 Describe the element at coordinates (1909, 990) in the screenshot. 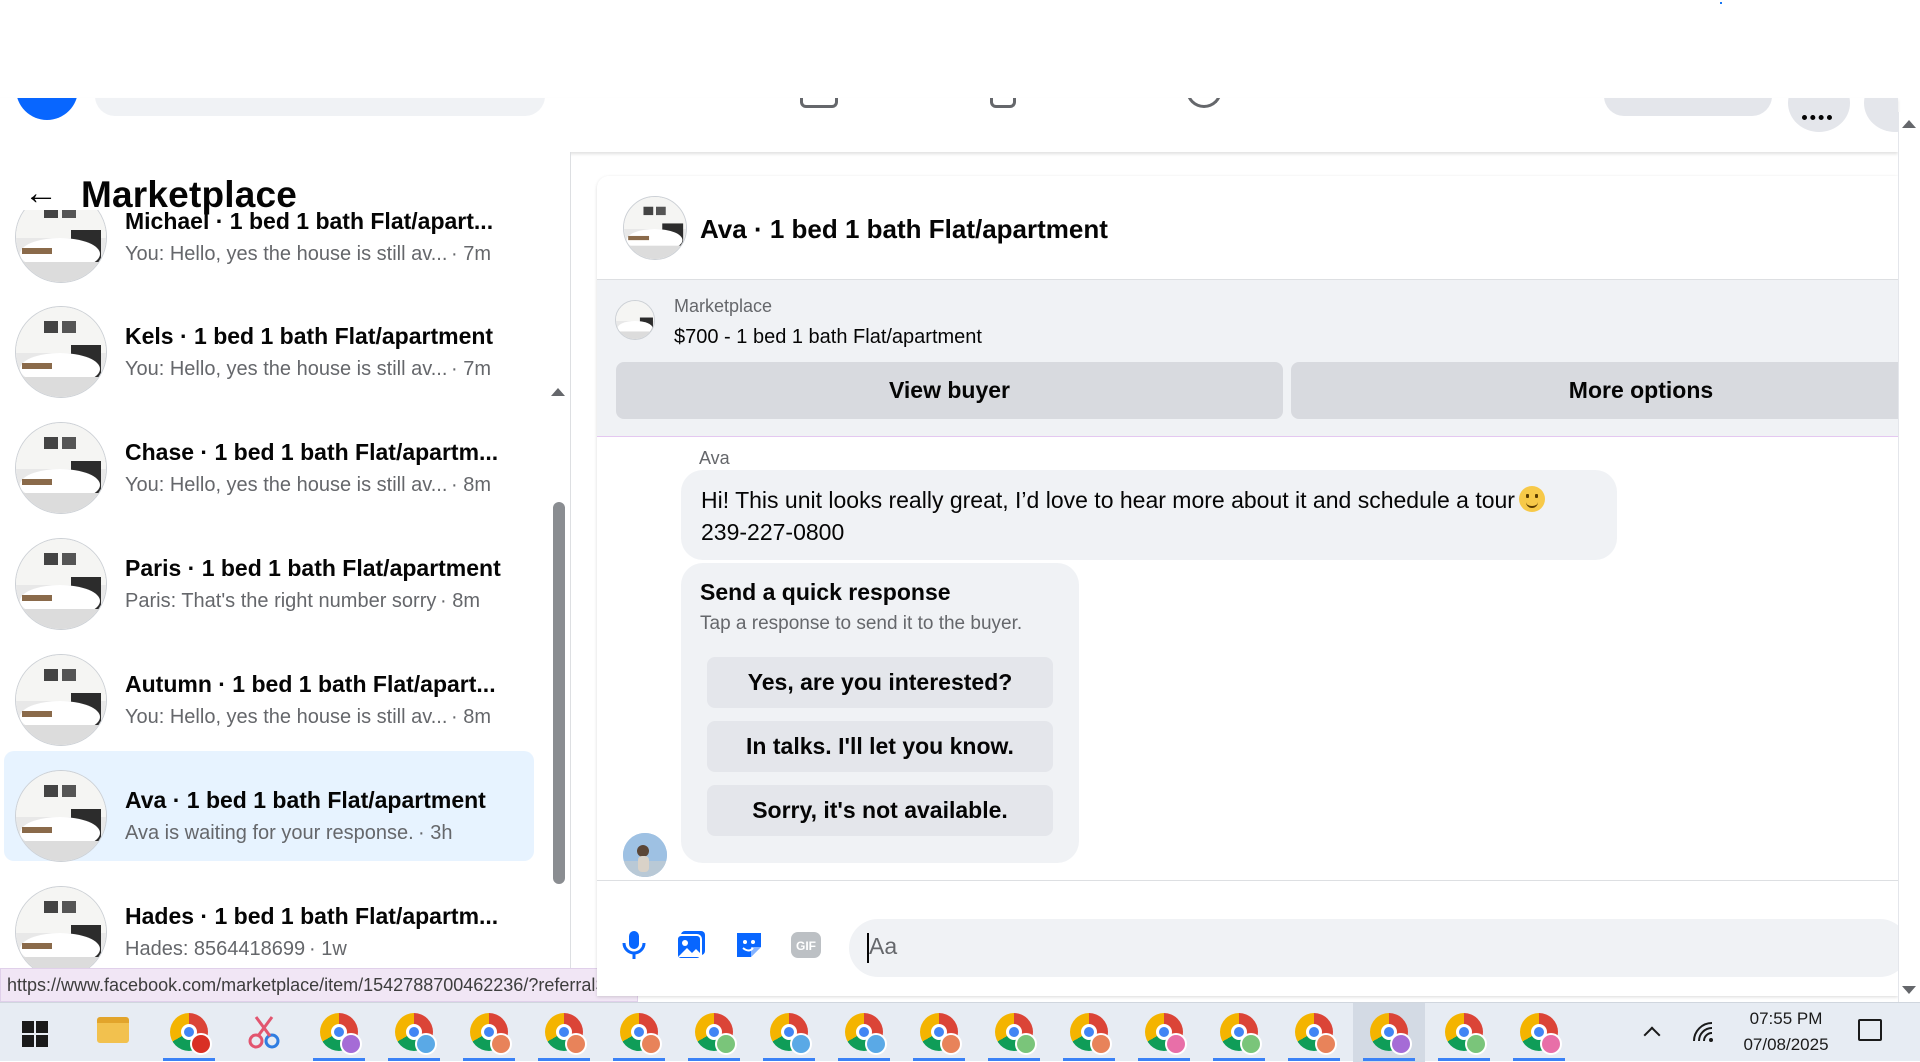

I see `scroll-down-arrow` at that location.